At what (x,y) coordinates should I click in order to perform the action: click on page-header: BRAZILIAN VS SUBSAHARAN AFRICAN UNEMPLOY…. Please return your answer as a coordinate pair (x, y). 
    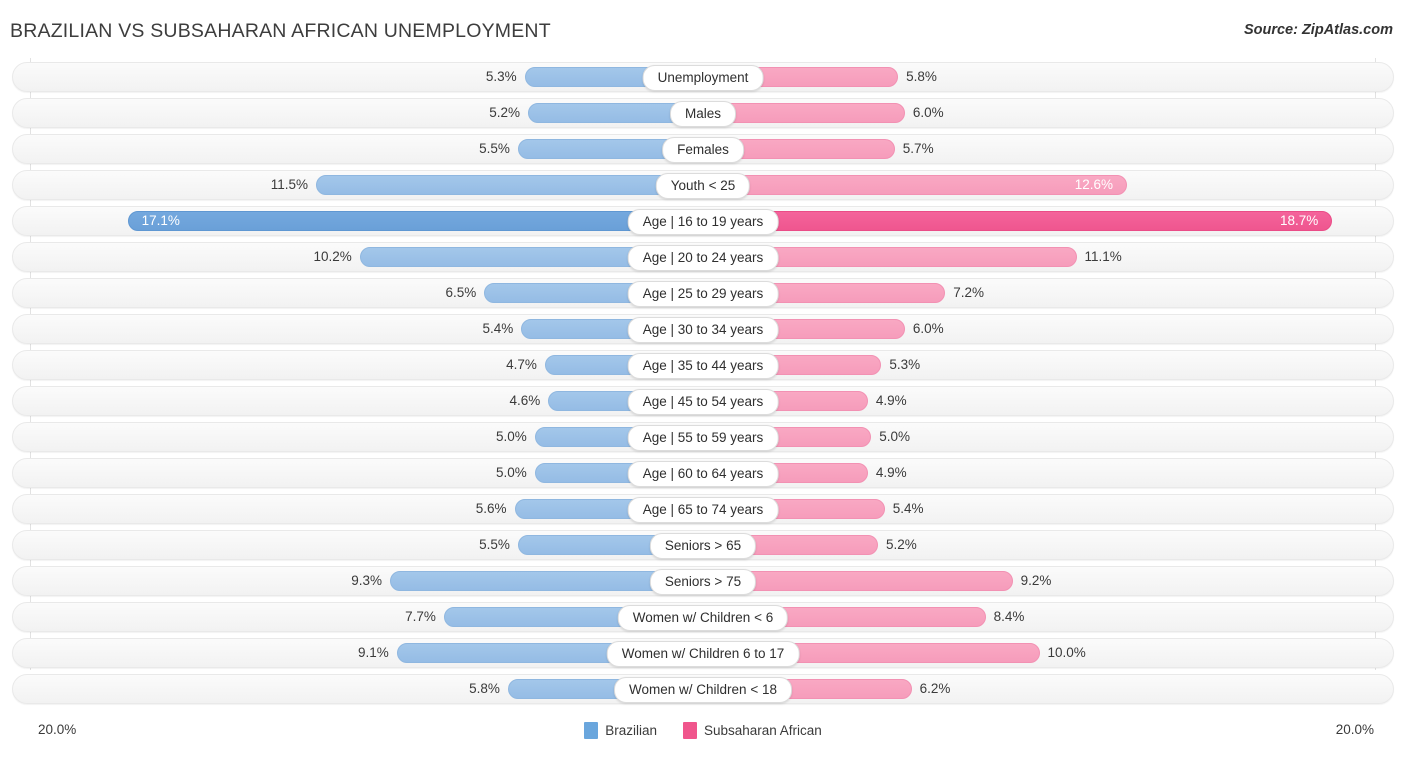
    Looking at the image, I should click on (703, 29).